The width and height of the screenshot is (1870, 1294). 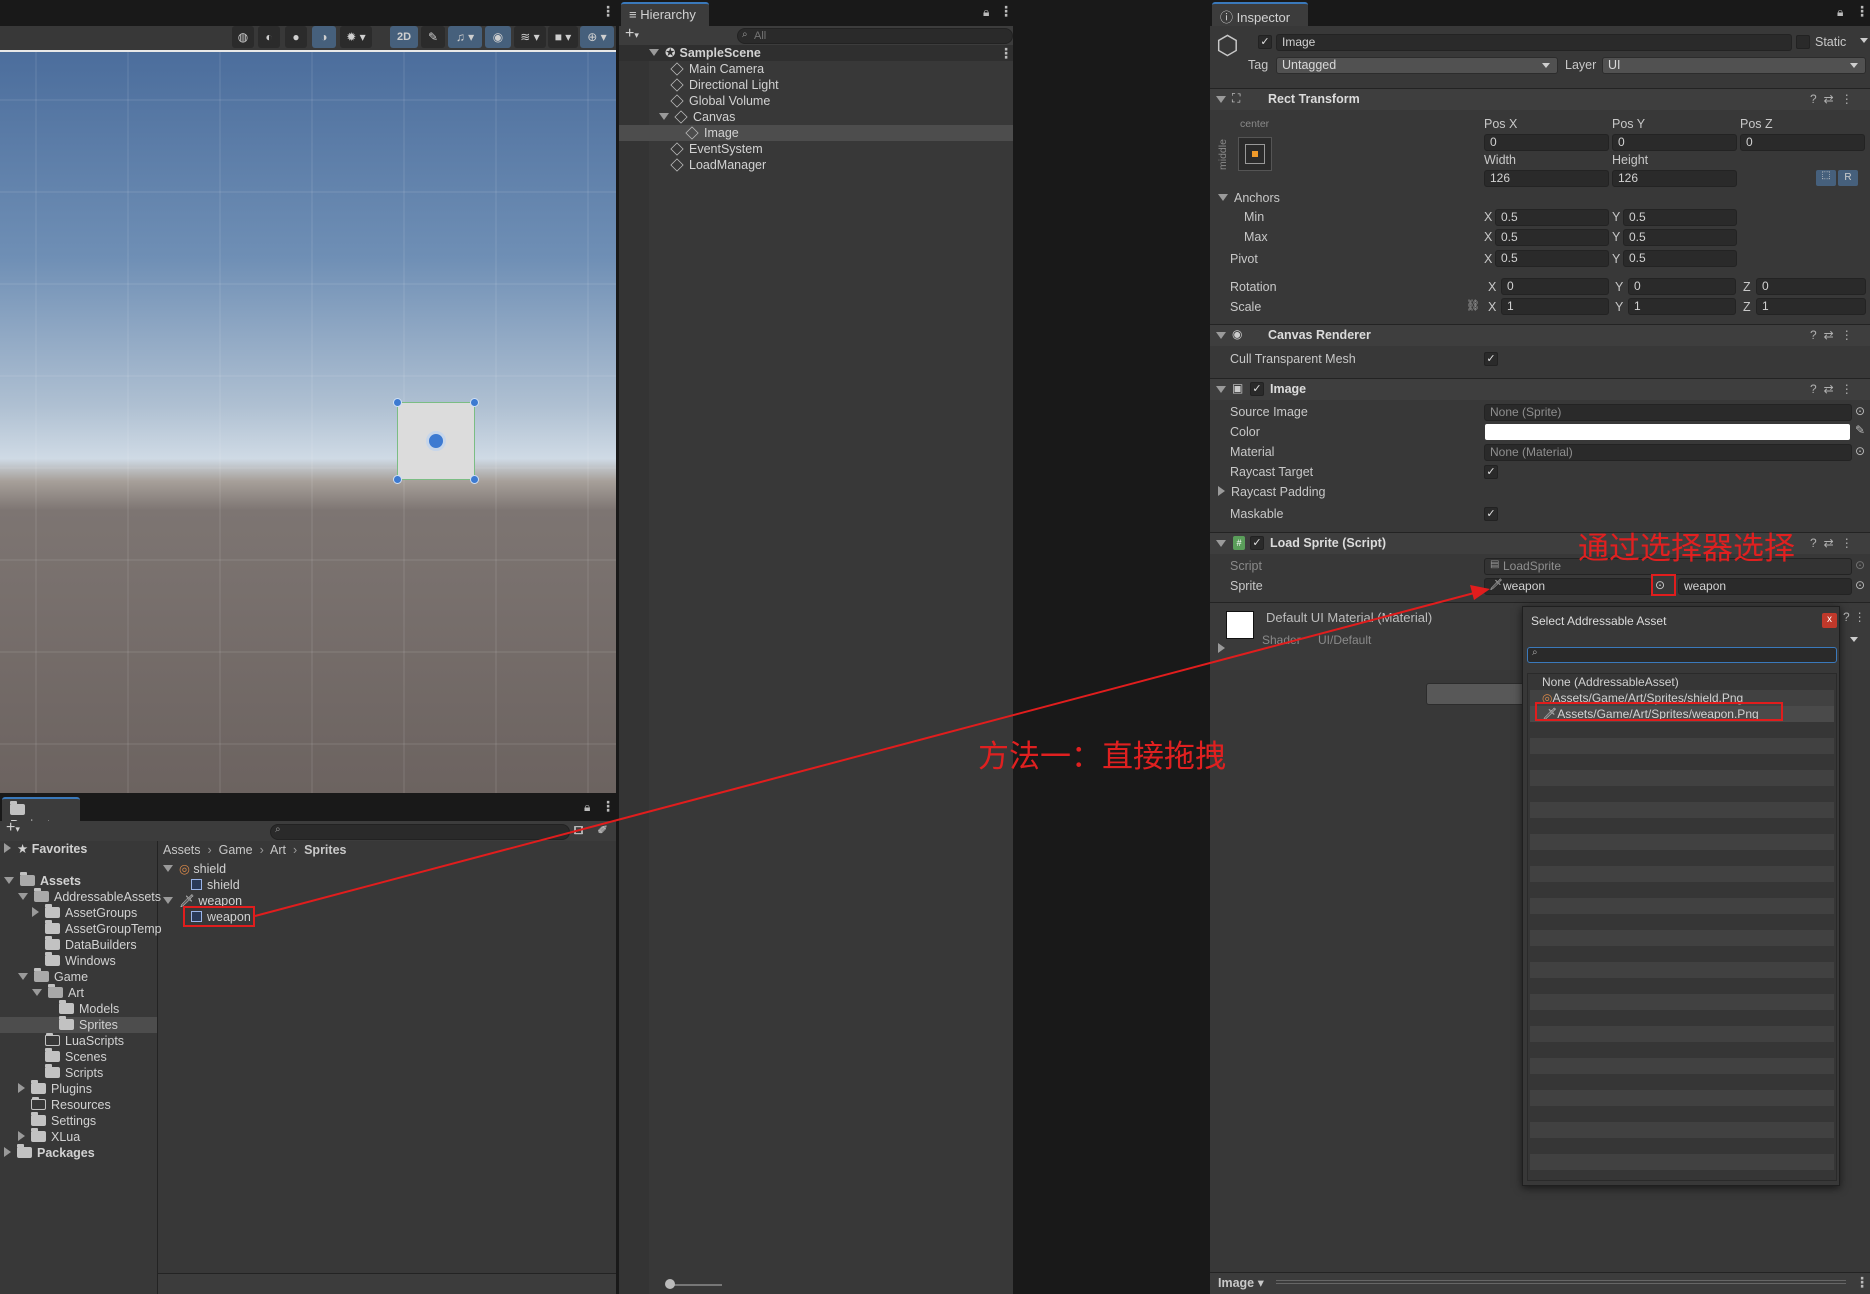 What do you see at coordinates (1860, 430) in the screenshot?
I see `eyedropper-icon: ✎` at bounding box center [1860, 430].